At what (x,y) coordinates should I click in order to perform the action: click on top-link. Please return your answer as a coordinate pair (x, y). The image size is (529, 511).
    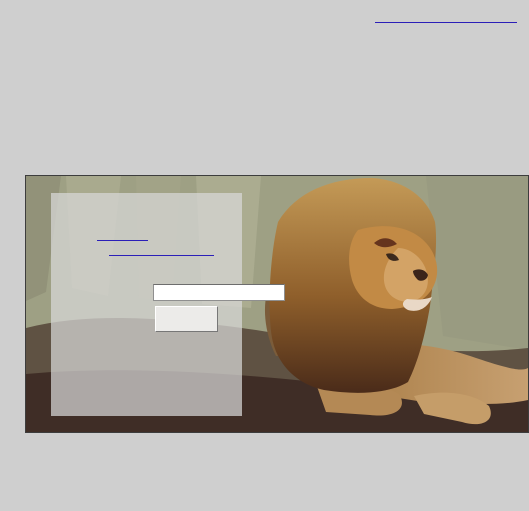
    Looking at the image, I should click on (446, 15).